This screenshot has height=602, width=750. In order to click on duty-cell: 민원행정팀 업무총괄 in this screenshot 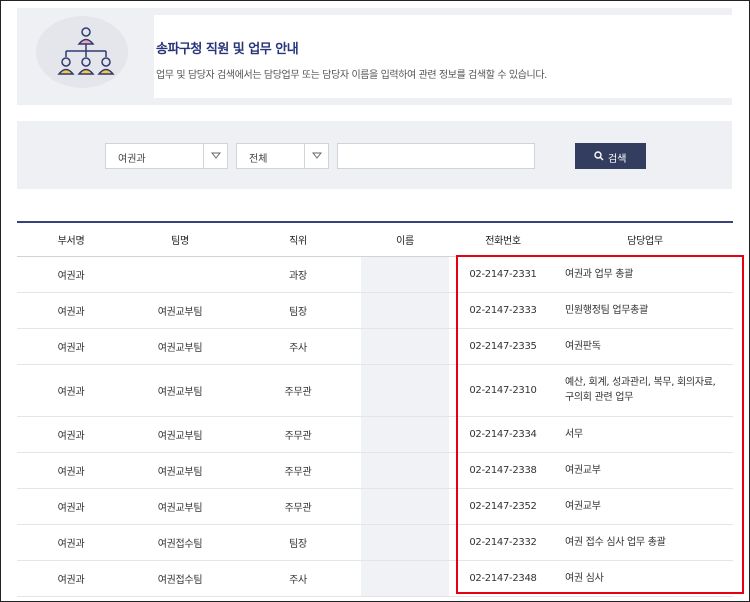, I will do `click(606, 310)`.